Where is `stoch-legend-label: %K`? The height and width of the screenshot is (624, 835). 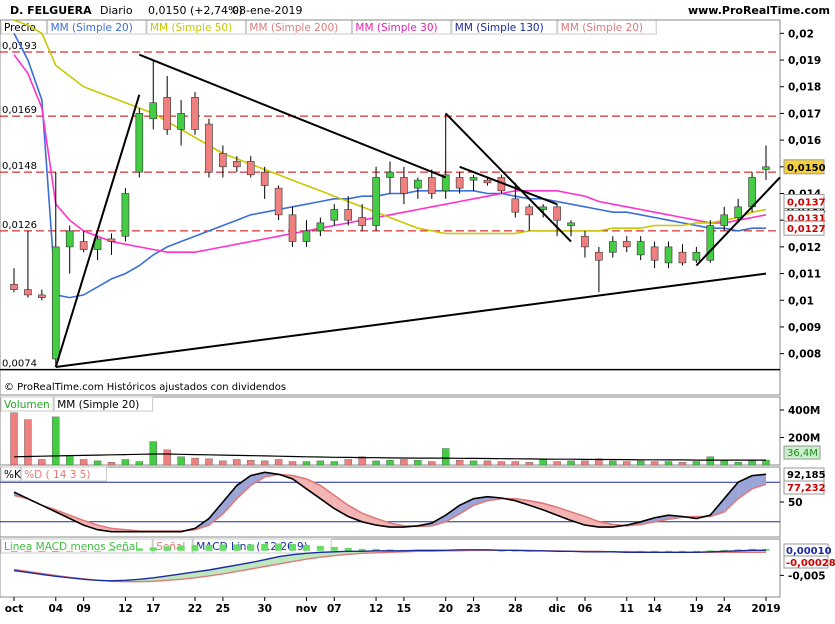 stoch-legend-label: %K is located at coordinates (13, 475).